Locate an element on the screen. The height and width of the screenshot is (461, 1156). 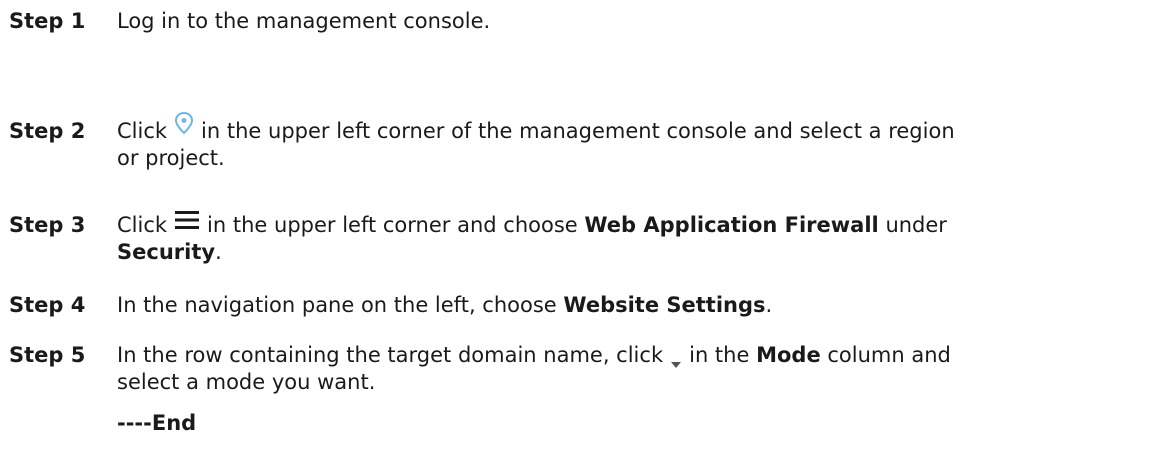
location-pin-icon is located at coordinates (184, 124).